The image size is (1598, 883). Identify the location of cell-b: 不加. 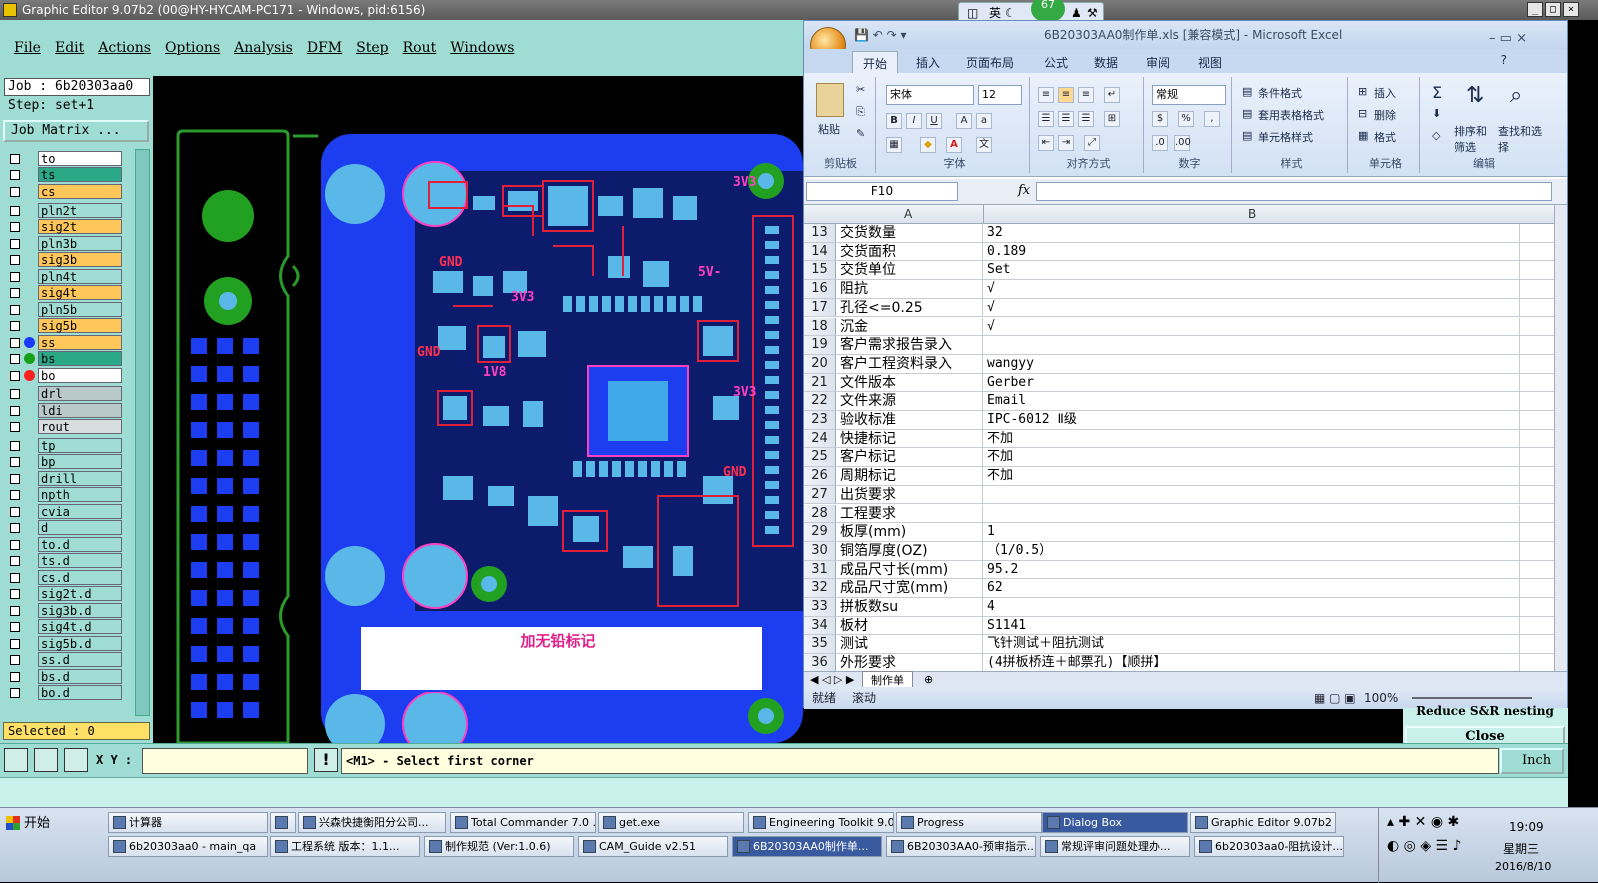
(1252, 457).